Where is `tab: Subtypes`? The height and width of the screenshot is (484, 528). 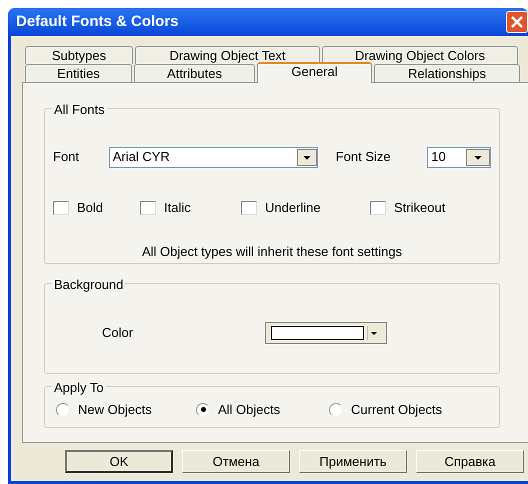
tab: Subtypes is located at coordinates (79, 55).